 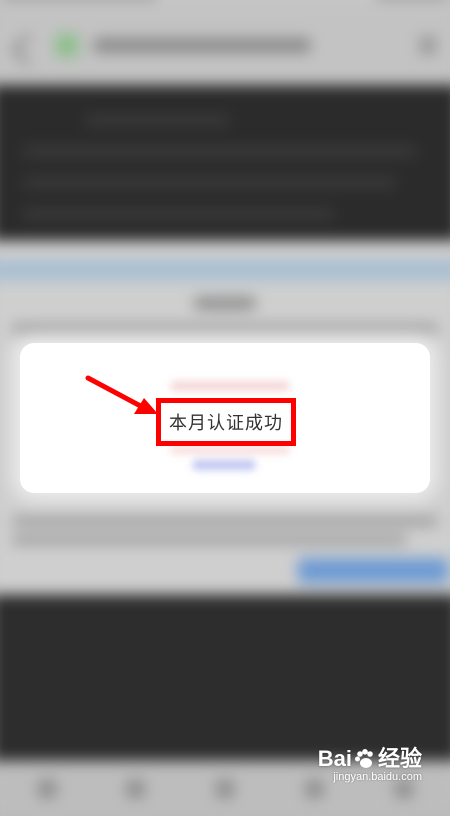 I want to click on baidu-jingyan-watermark: Bai 经验 jingyan.baidu.com, so click(x=370, y=765).